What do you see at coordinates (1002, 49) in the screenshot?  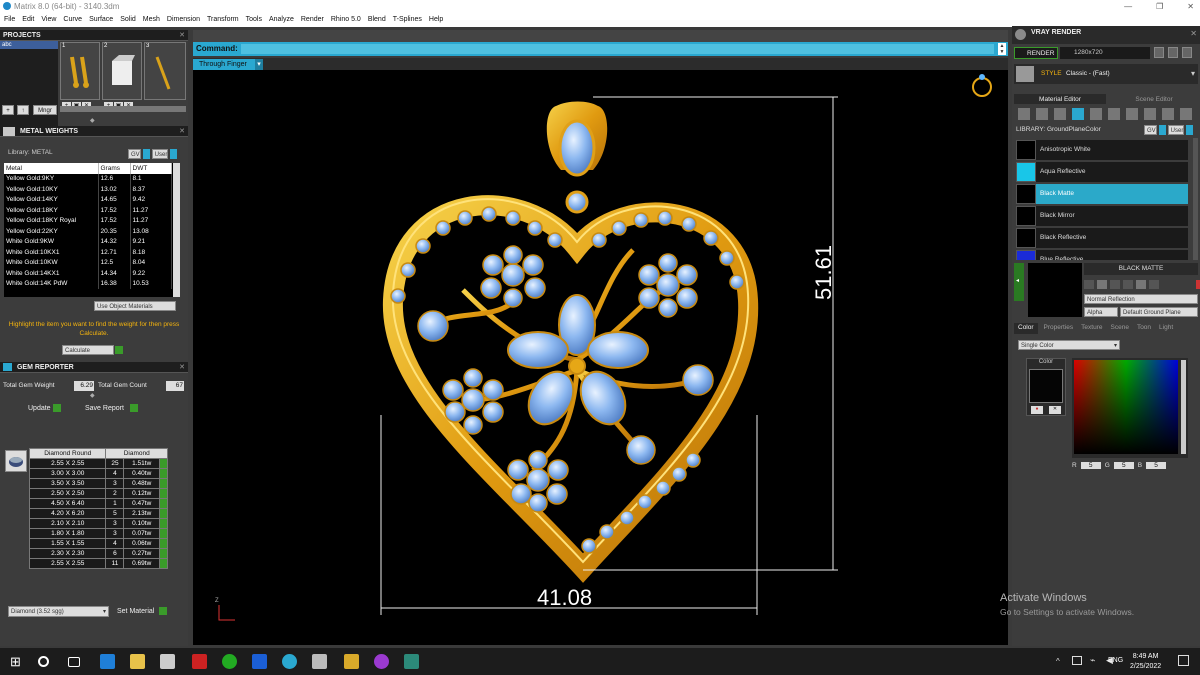 I see `command-scroll: ▲ ▼` at bounding box center [1002, 49].